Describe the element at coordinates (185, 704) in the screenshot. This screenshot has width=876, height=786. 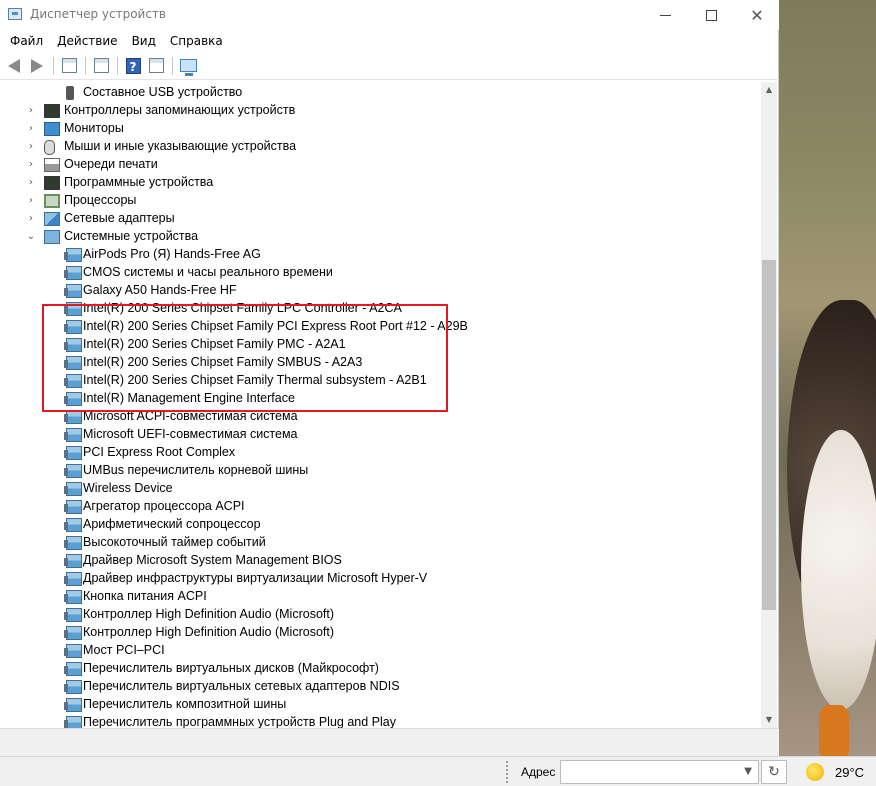
I see `tree-item-label: Перечислитель композитной шины` at that location.